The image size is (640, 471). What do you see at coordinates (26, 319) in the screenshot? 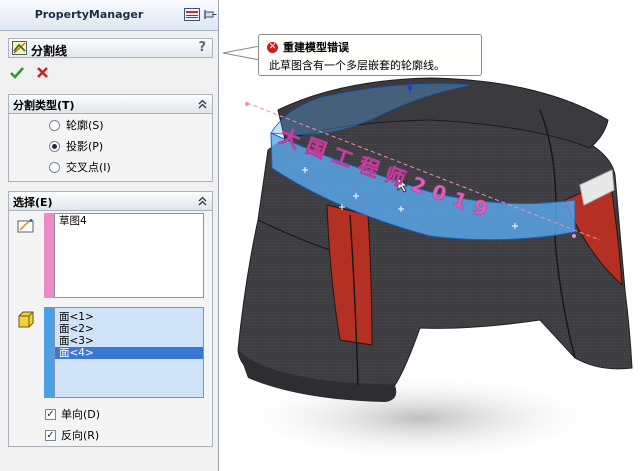
I see `face-selector-icon` at bounding box center [26, 319].